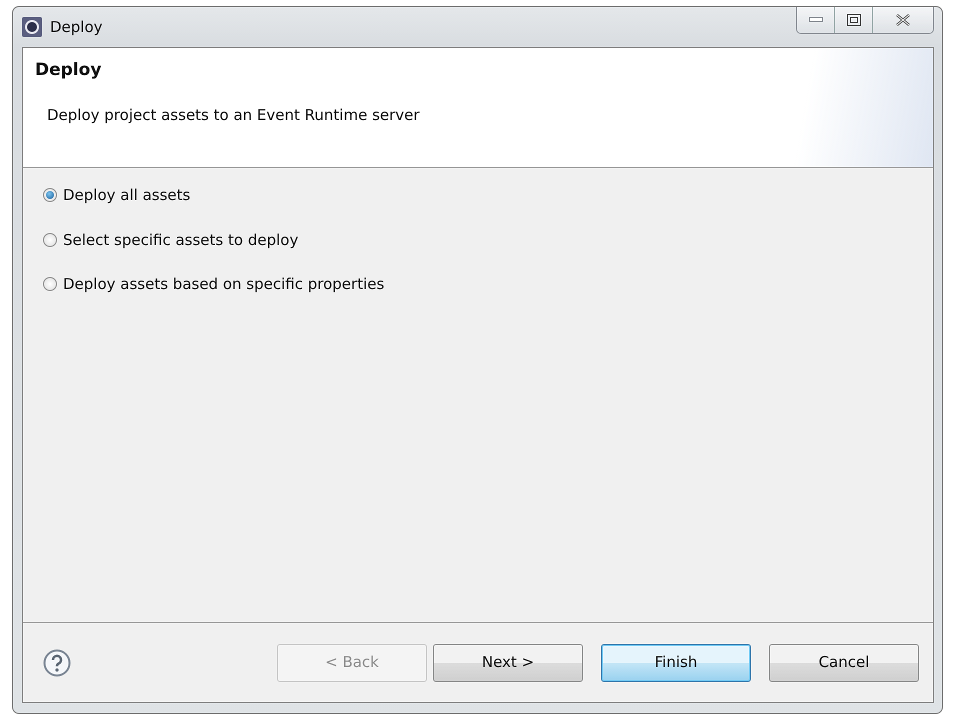  I want to click on help-icon, so click(57, 662).